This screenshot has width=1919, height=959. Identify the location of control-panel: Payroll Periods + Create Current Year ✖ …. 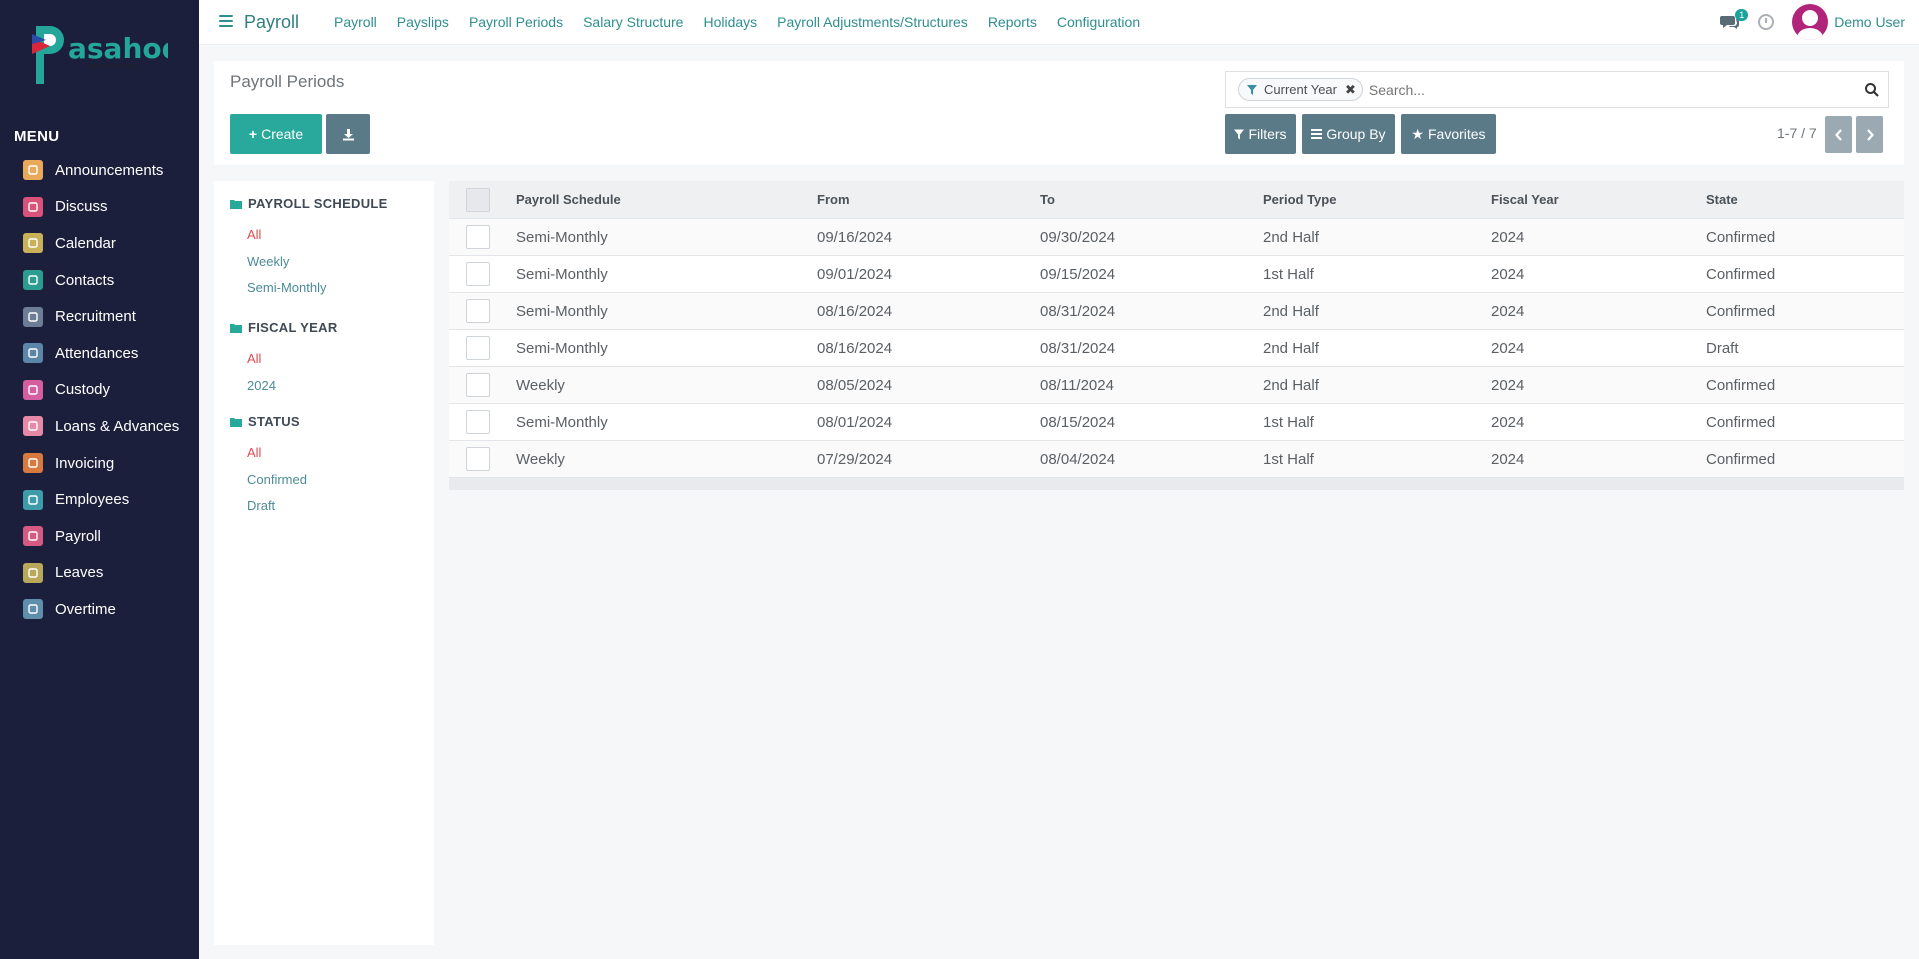
(1059, 113).